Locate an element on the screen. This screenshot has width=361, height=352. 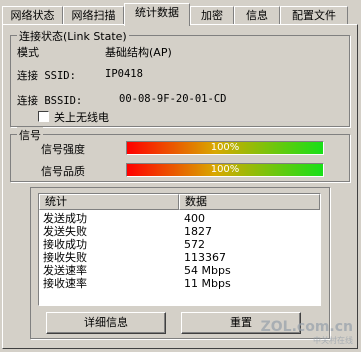
stat-value: 572 is located at coordinates (194, 244).